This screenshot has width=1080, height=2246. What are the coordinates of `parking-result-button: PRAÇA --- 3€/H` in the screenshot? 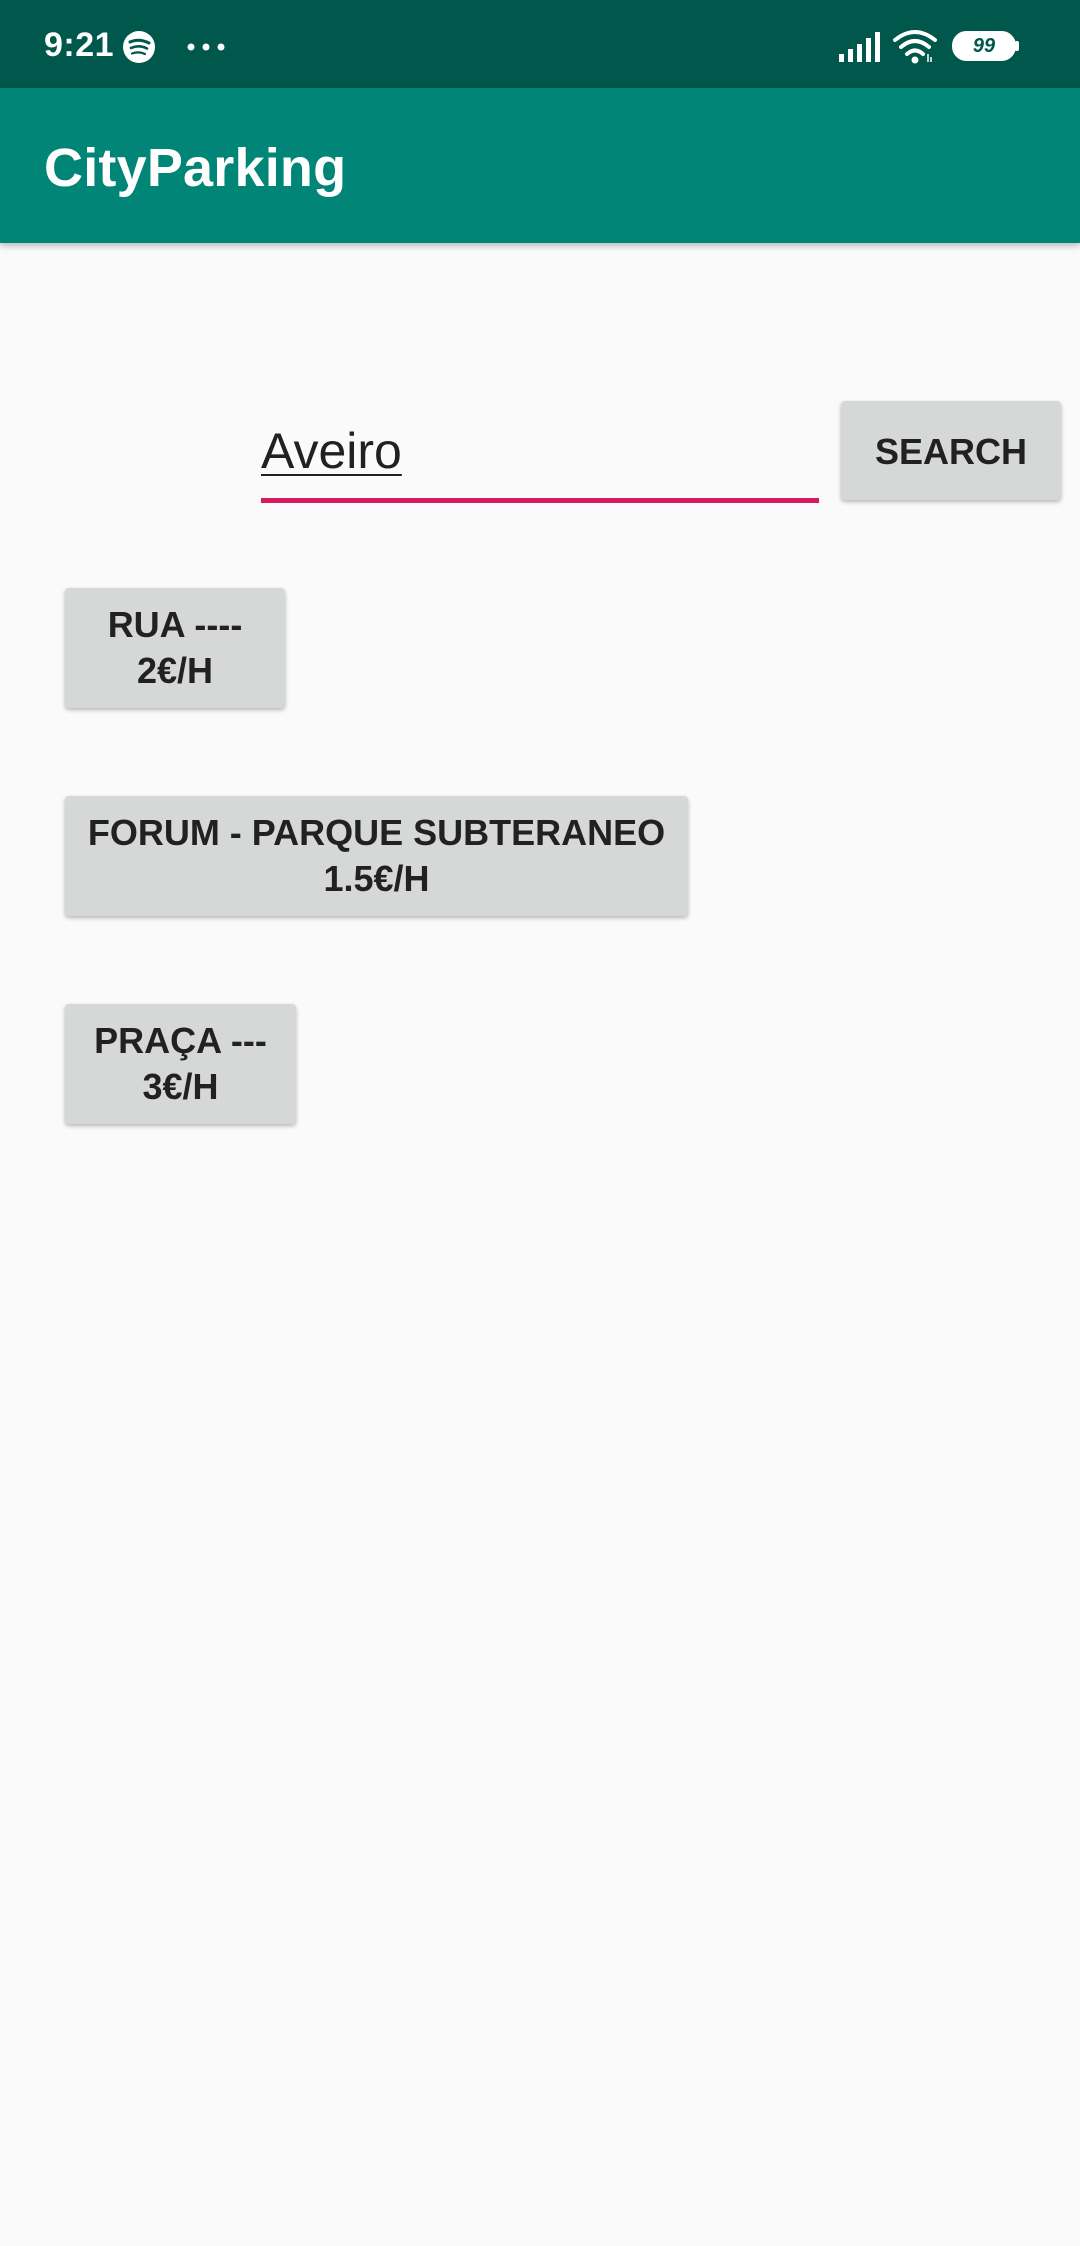 It's located at (180, 1064).